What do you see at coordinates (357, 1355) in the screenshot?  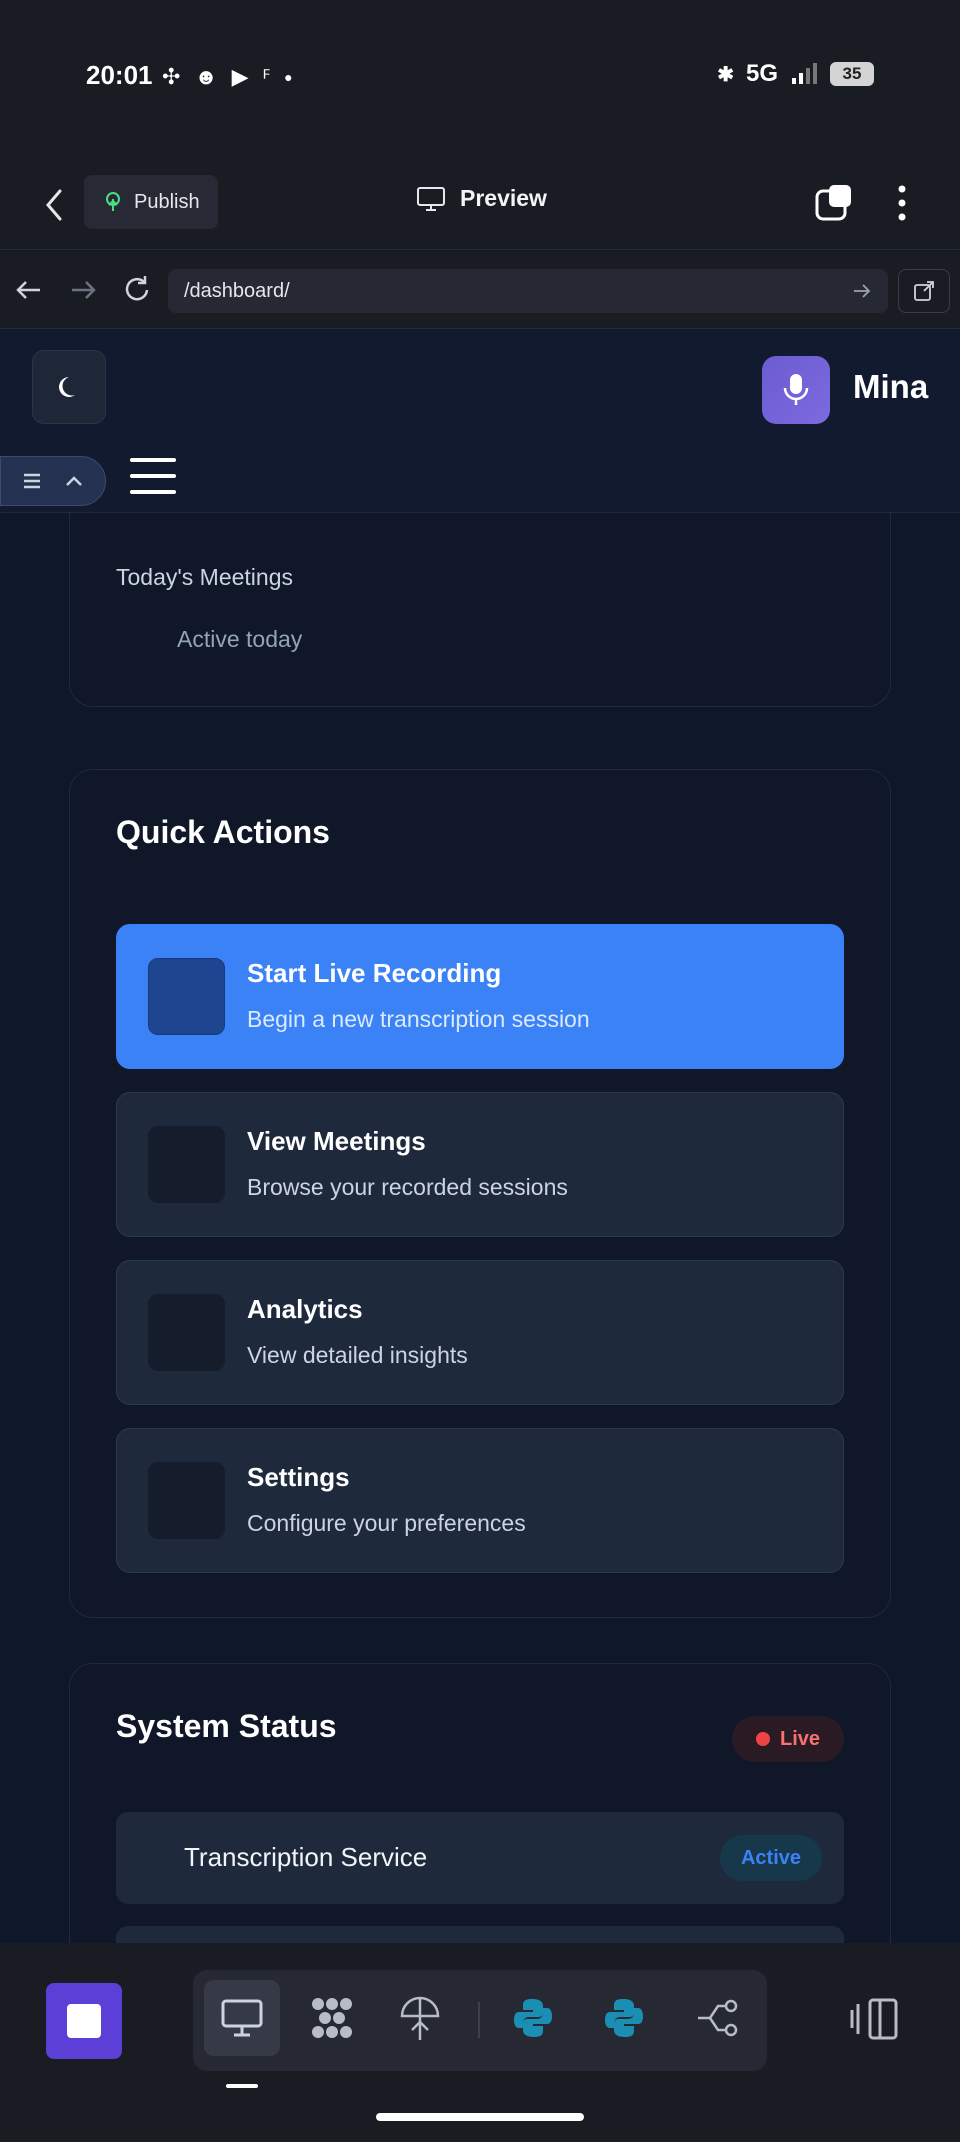 I see `action-description: View detailed insights` at bounding box center [357, 1355].